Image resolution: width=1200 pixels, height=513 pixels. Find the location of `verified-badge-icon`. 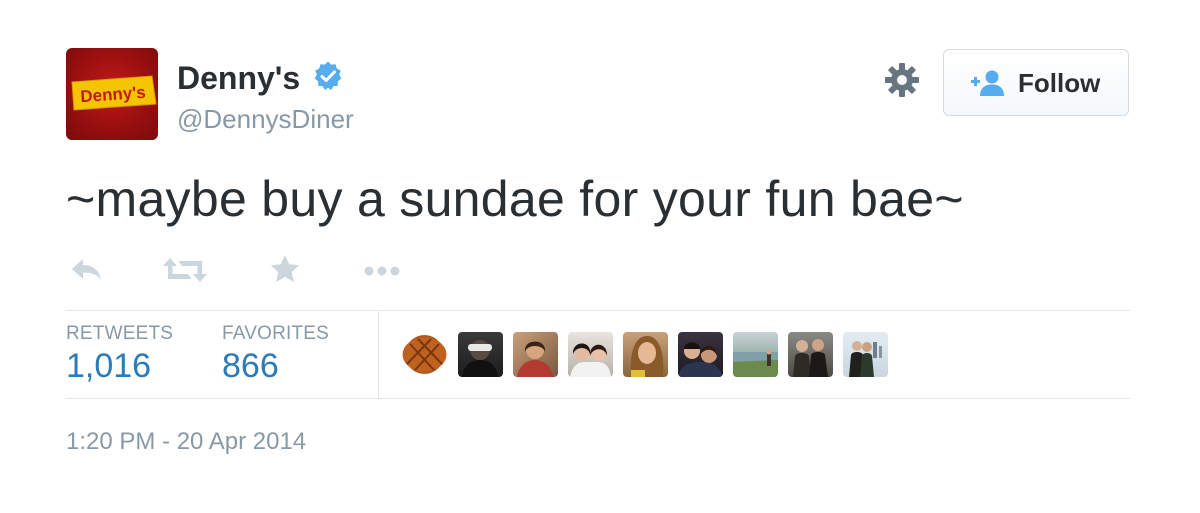

verified-badge-icon is located at coordinates (328, 76).